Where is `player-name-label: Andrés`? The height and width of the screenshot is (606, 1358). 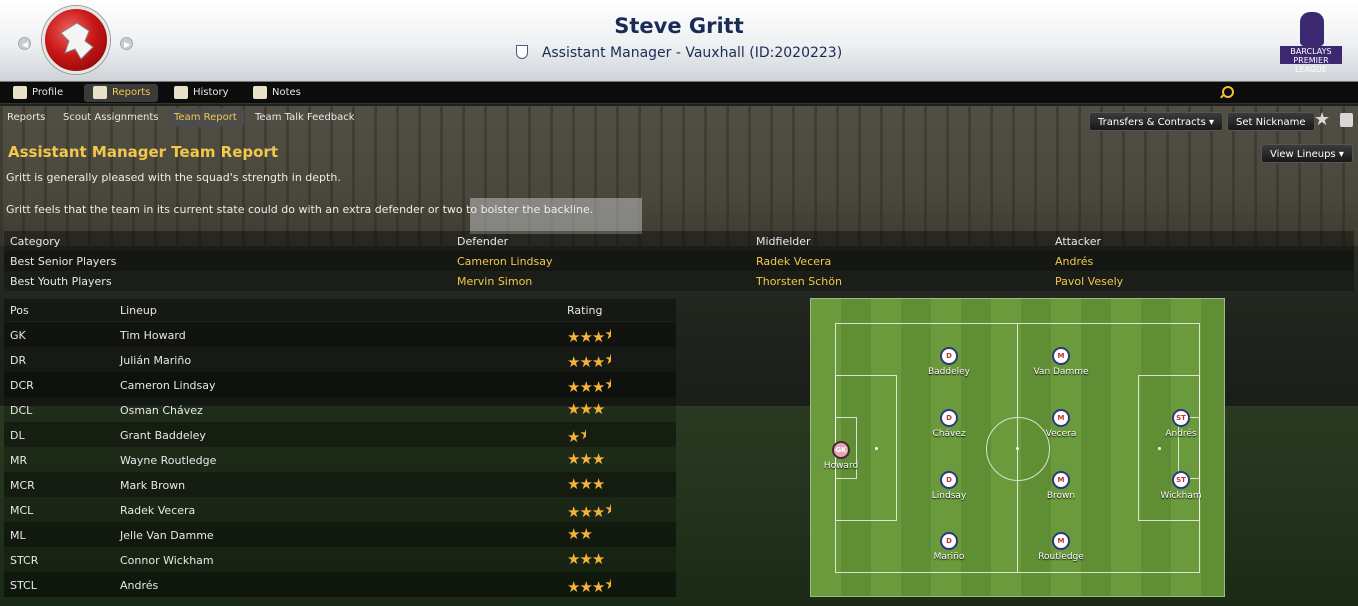 player-name-label: Andrés is located at coordinates (1181, 434).